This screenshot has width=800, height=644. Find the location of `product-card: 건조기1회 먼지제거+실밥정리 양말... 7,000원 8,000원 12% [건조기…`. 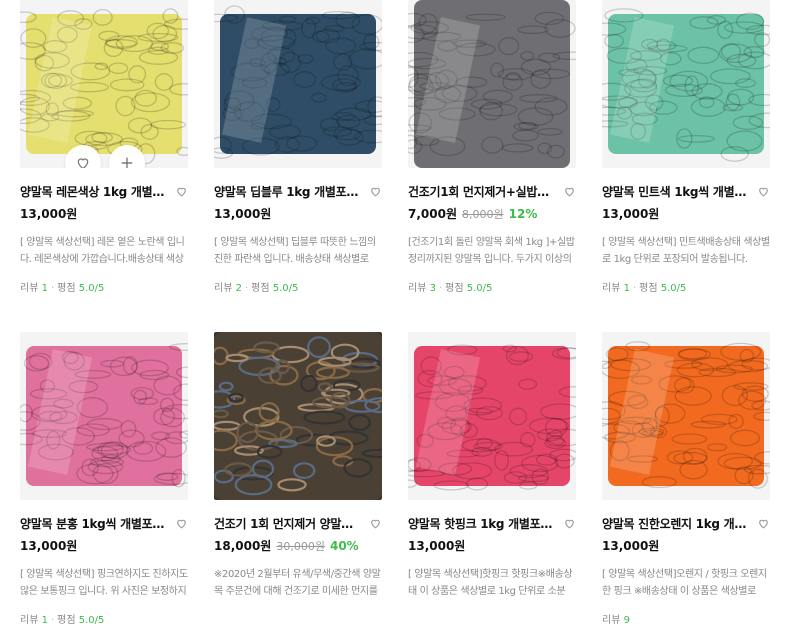

product-card: 건조기1회 먼지제거+실밥정리 양말... 7,000원 8,000원 12% [건조기… is located at coordinates (492, 147).